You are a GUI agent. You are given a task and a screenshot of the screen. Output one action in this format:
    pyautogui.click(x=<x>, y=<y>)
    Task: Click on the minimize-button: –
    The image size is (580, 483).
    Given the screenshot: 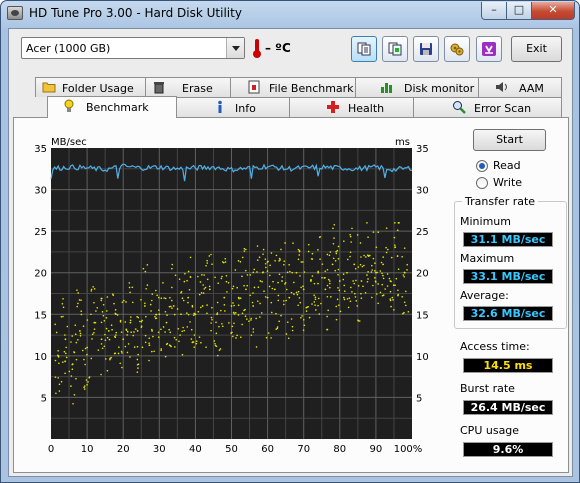 What is the action you would take?
    pyautogui.click(x=494, y=11)
    